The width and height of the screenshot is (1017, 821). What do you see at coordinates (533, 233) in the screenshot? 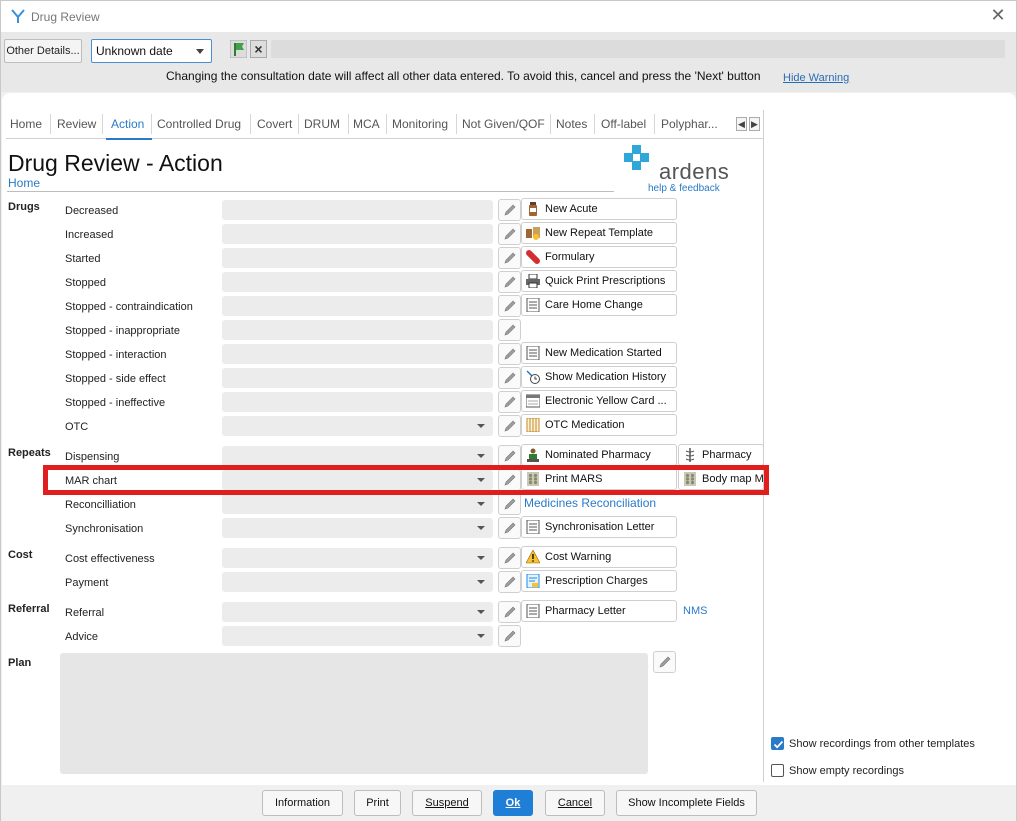
I see `medicine-repeat-icon` at bounding box center [533, 233].